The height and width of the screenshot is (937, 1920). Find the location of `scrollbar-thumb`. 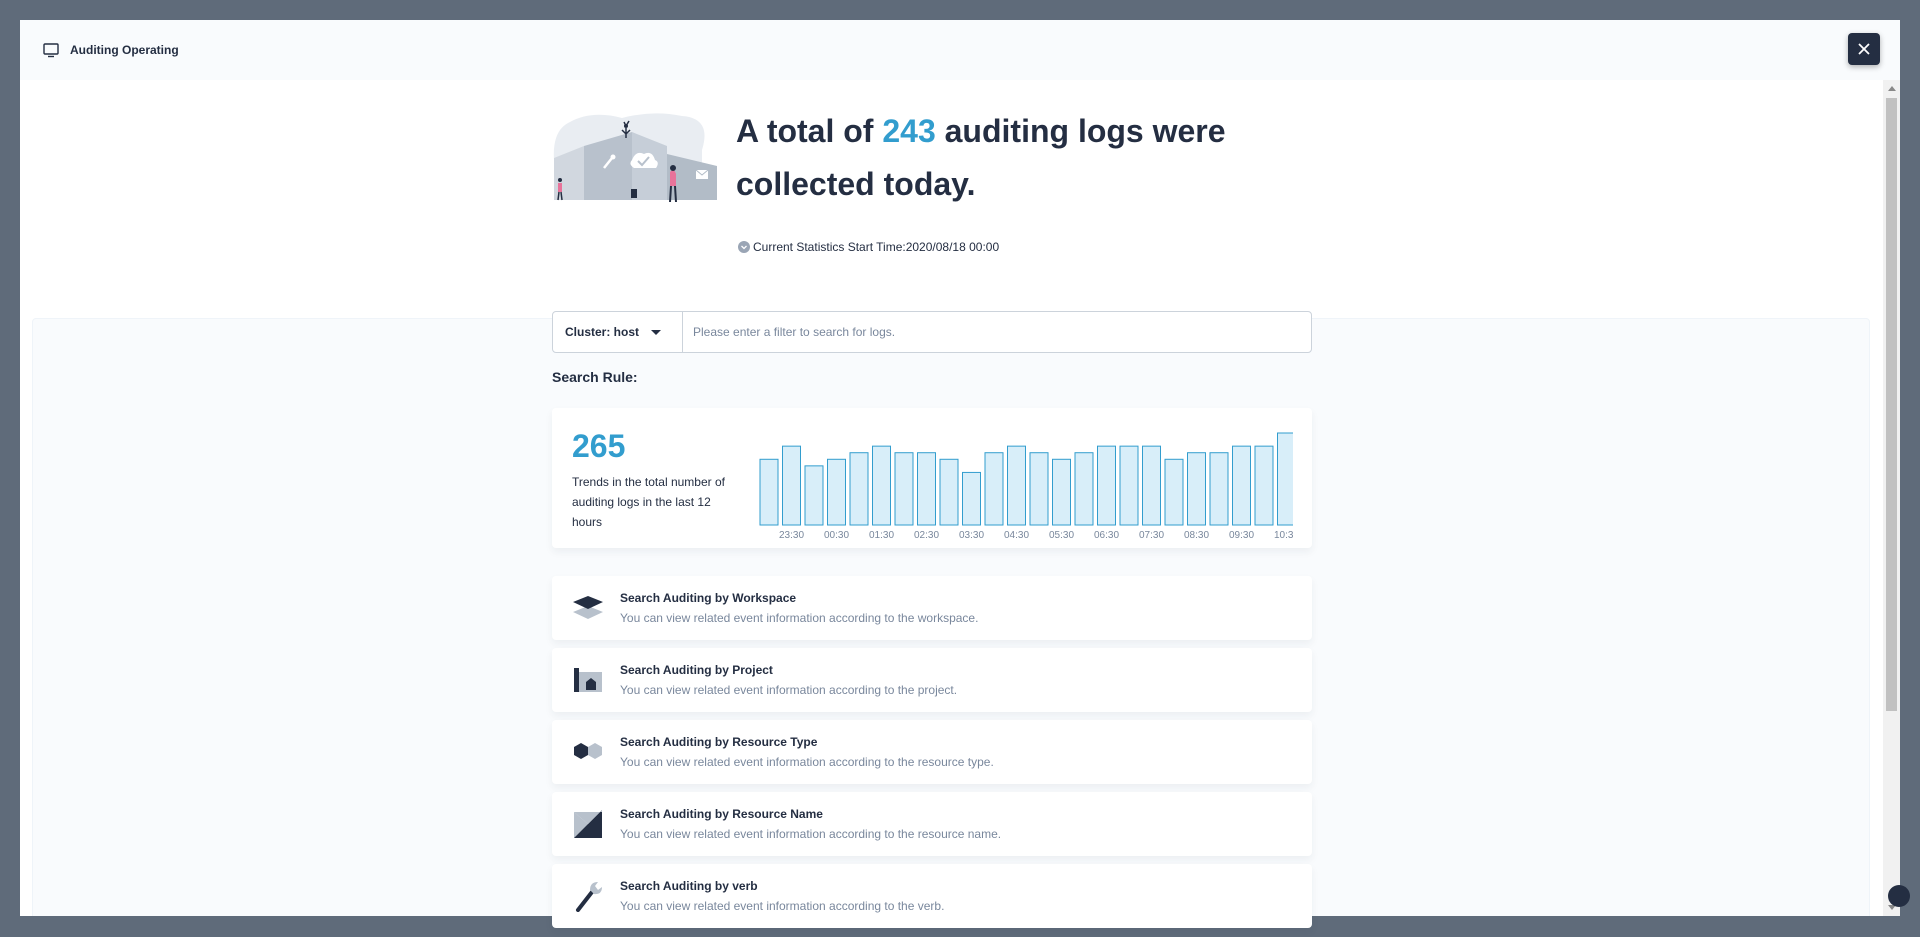

scrollbar-thumb is located at coordinates (1891, 404).